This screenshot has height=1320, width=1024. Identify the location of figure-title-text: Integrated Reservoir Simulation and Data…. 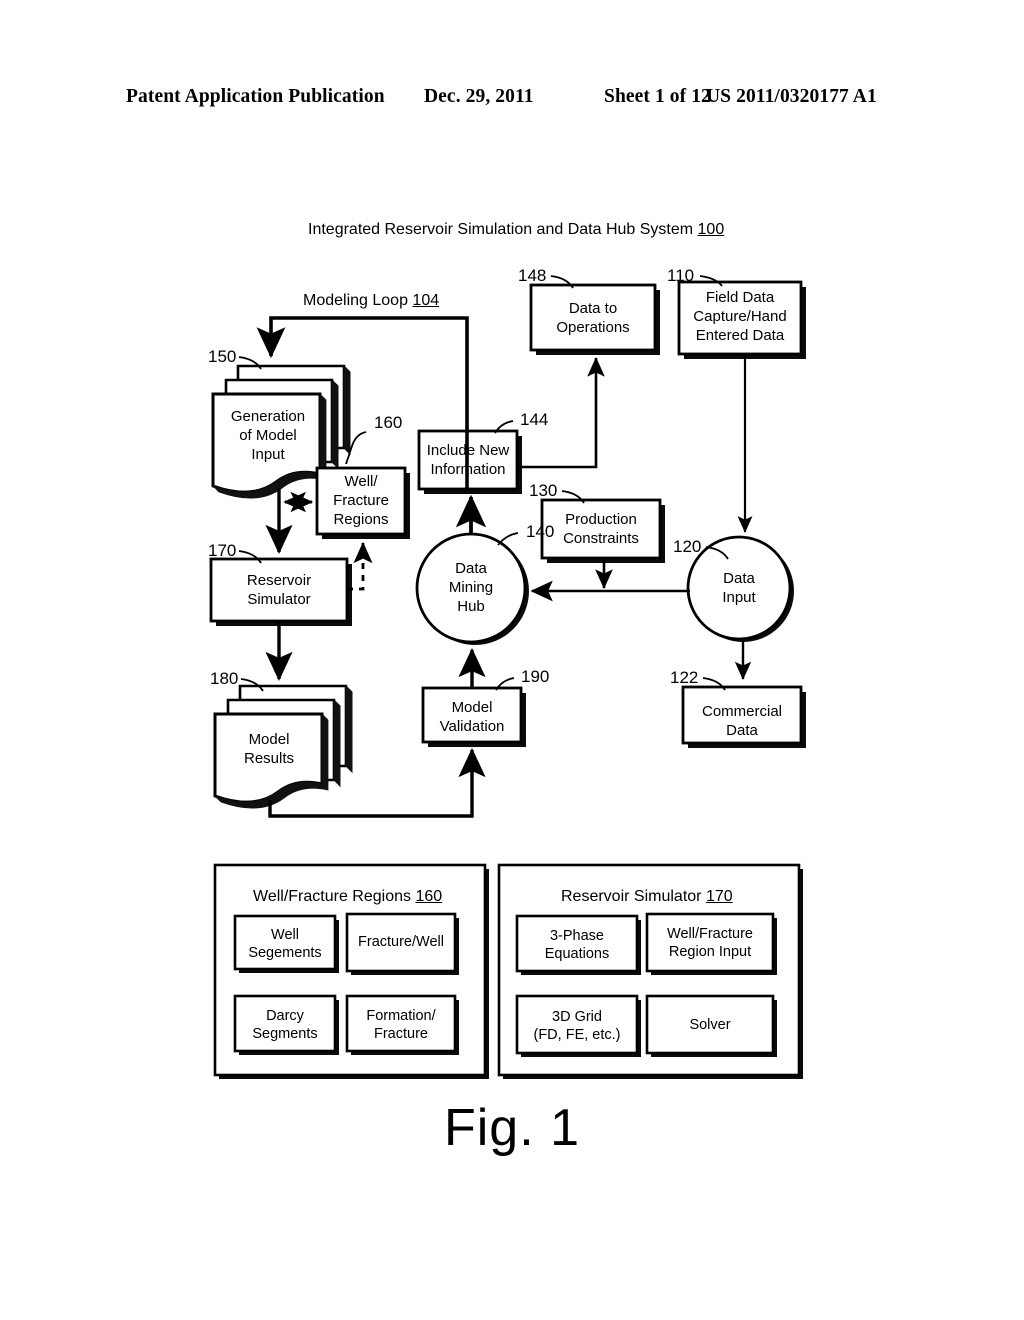
(503, 229).